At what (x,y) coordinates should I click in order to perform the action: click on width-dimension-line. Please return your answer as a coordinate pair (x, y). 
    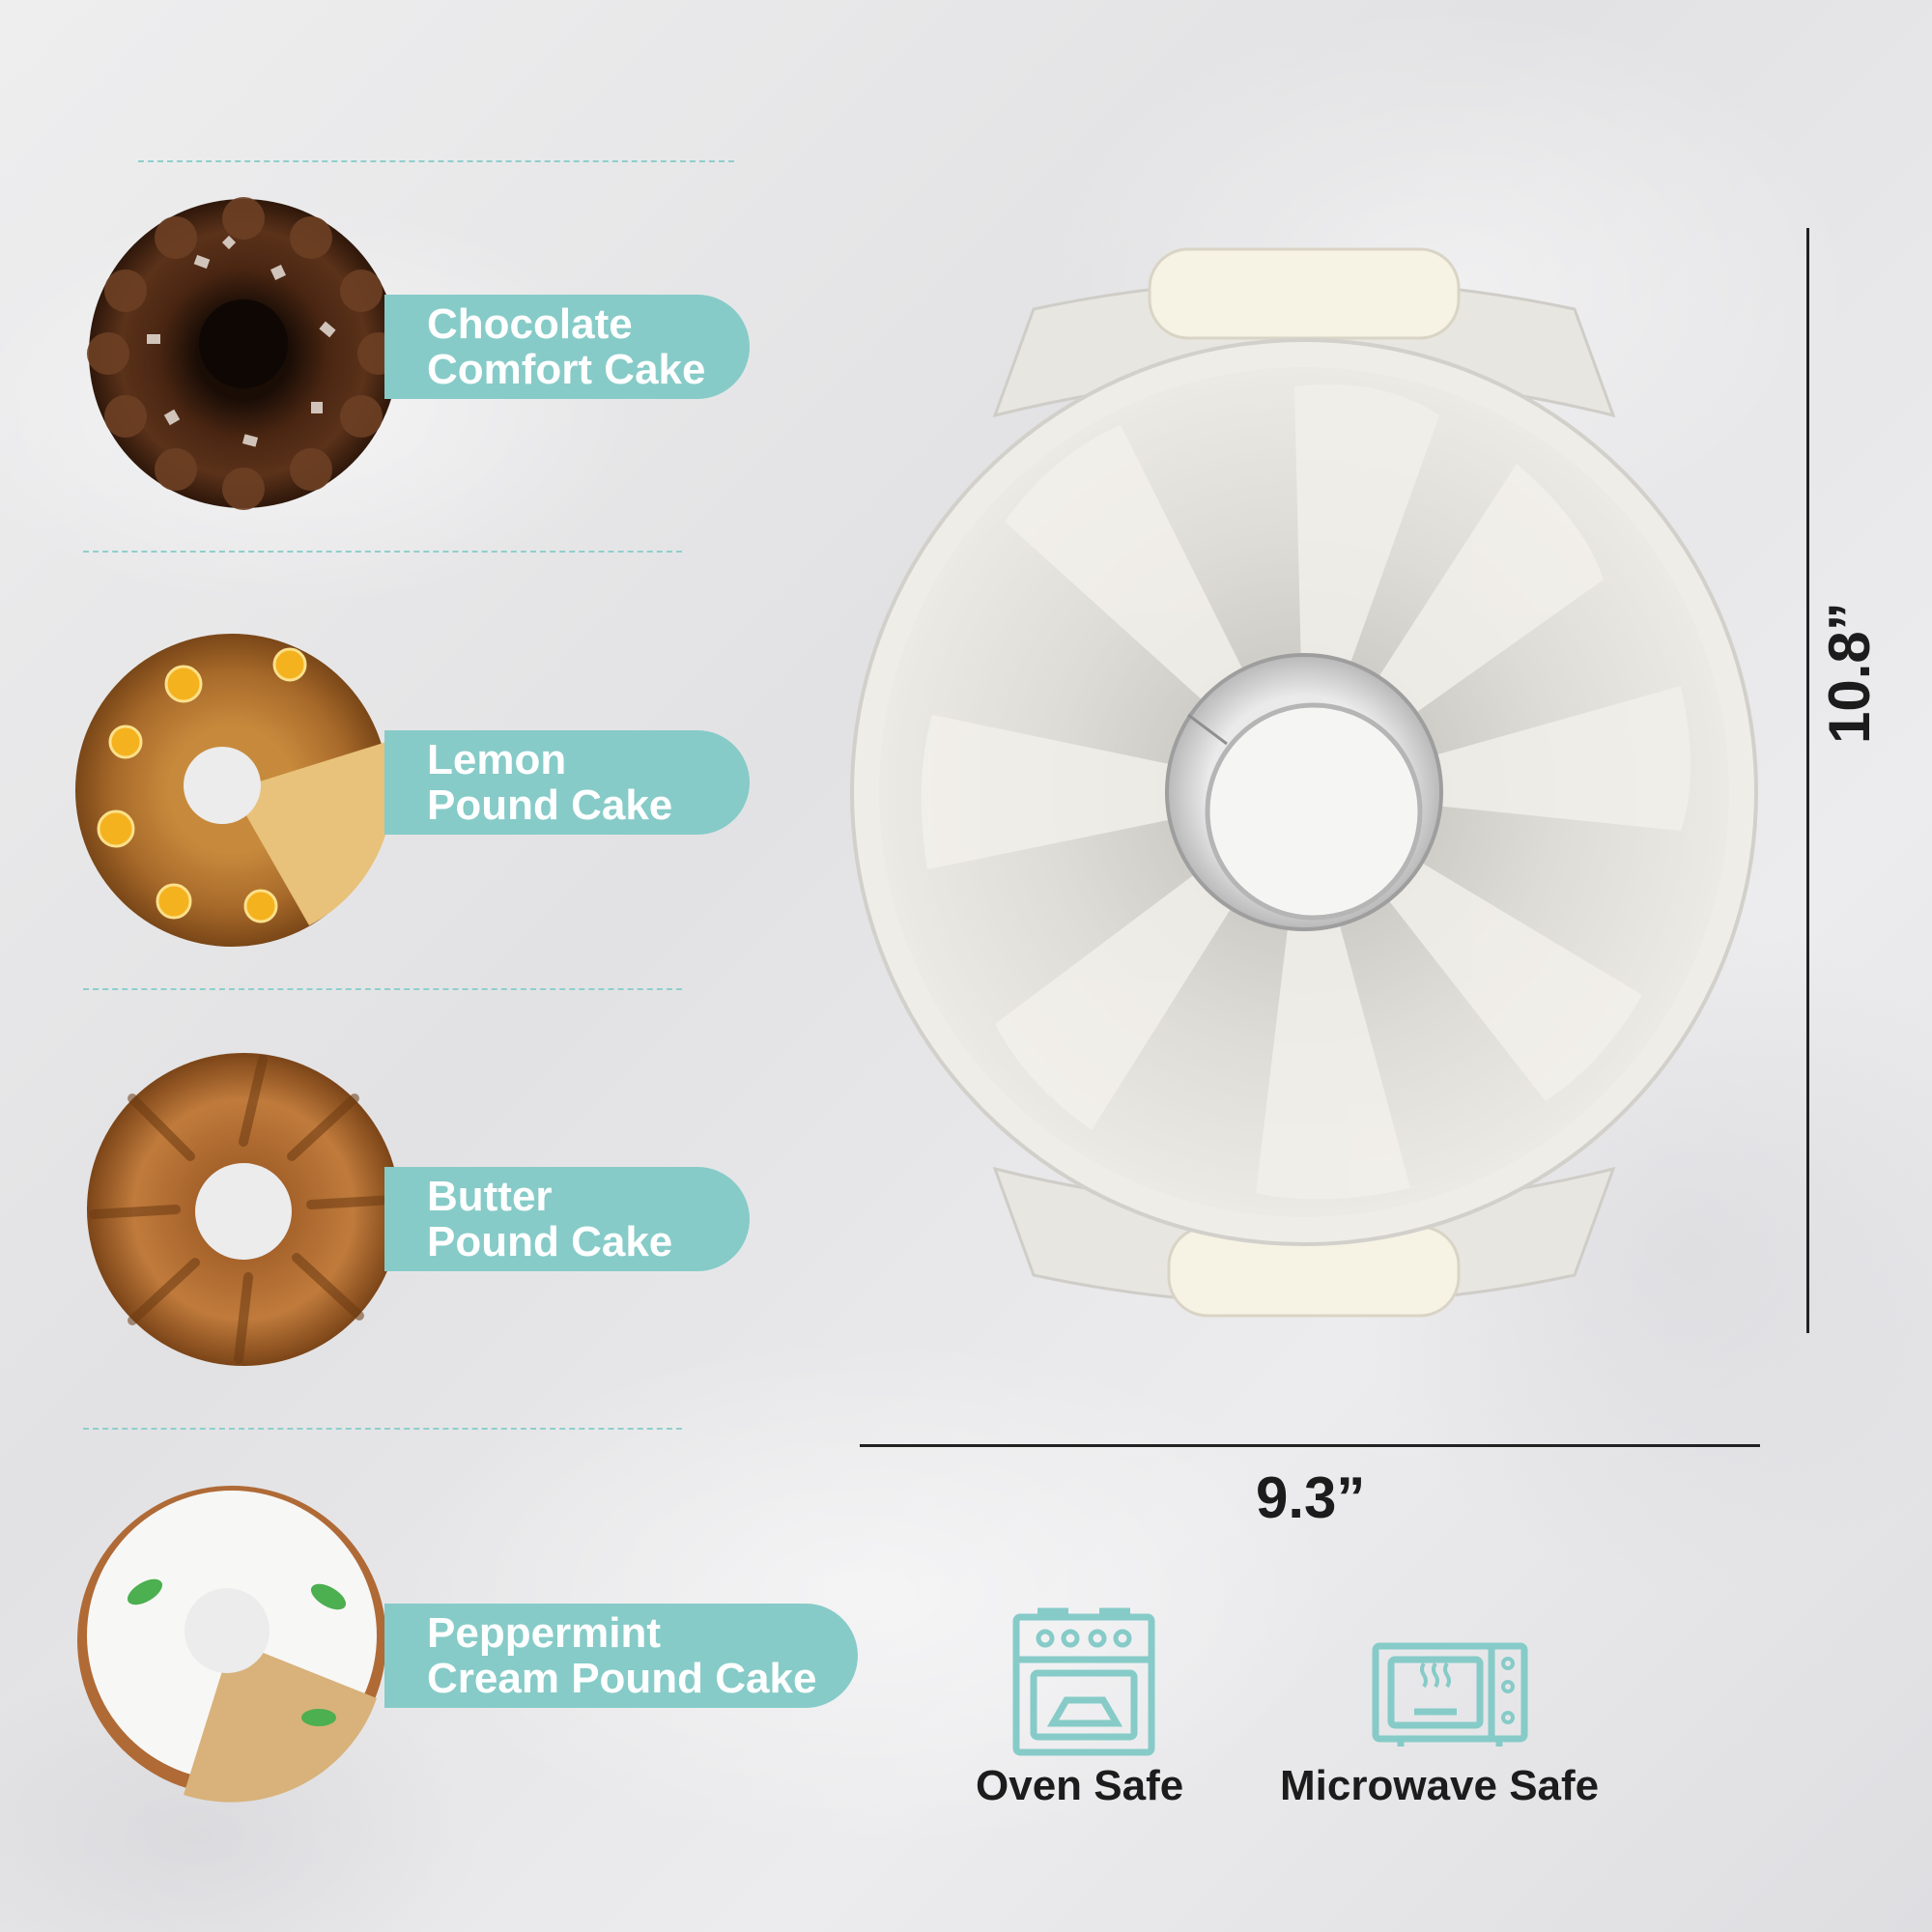
    Looking at the image, I should click on (1310, 1445).